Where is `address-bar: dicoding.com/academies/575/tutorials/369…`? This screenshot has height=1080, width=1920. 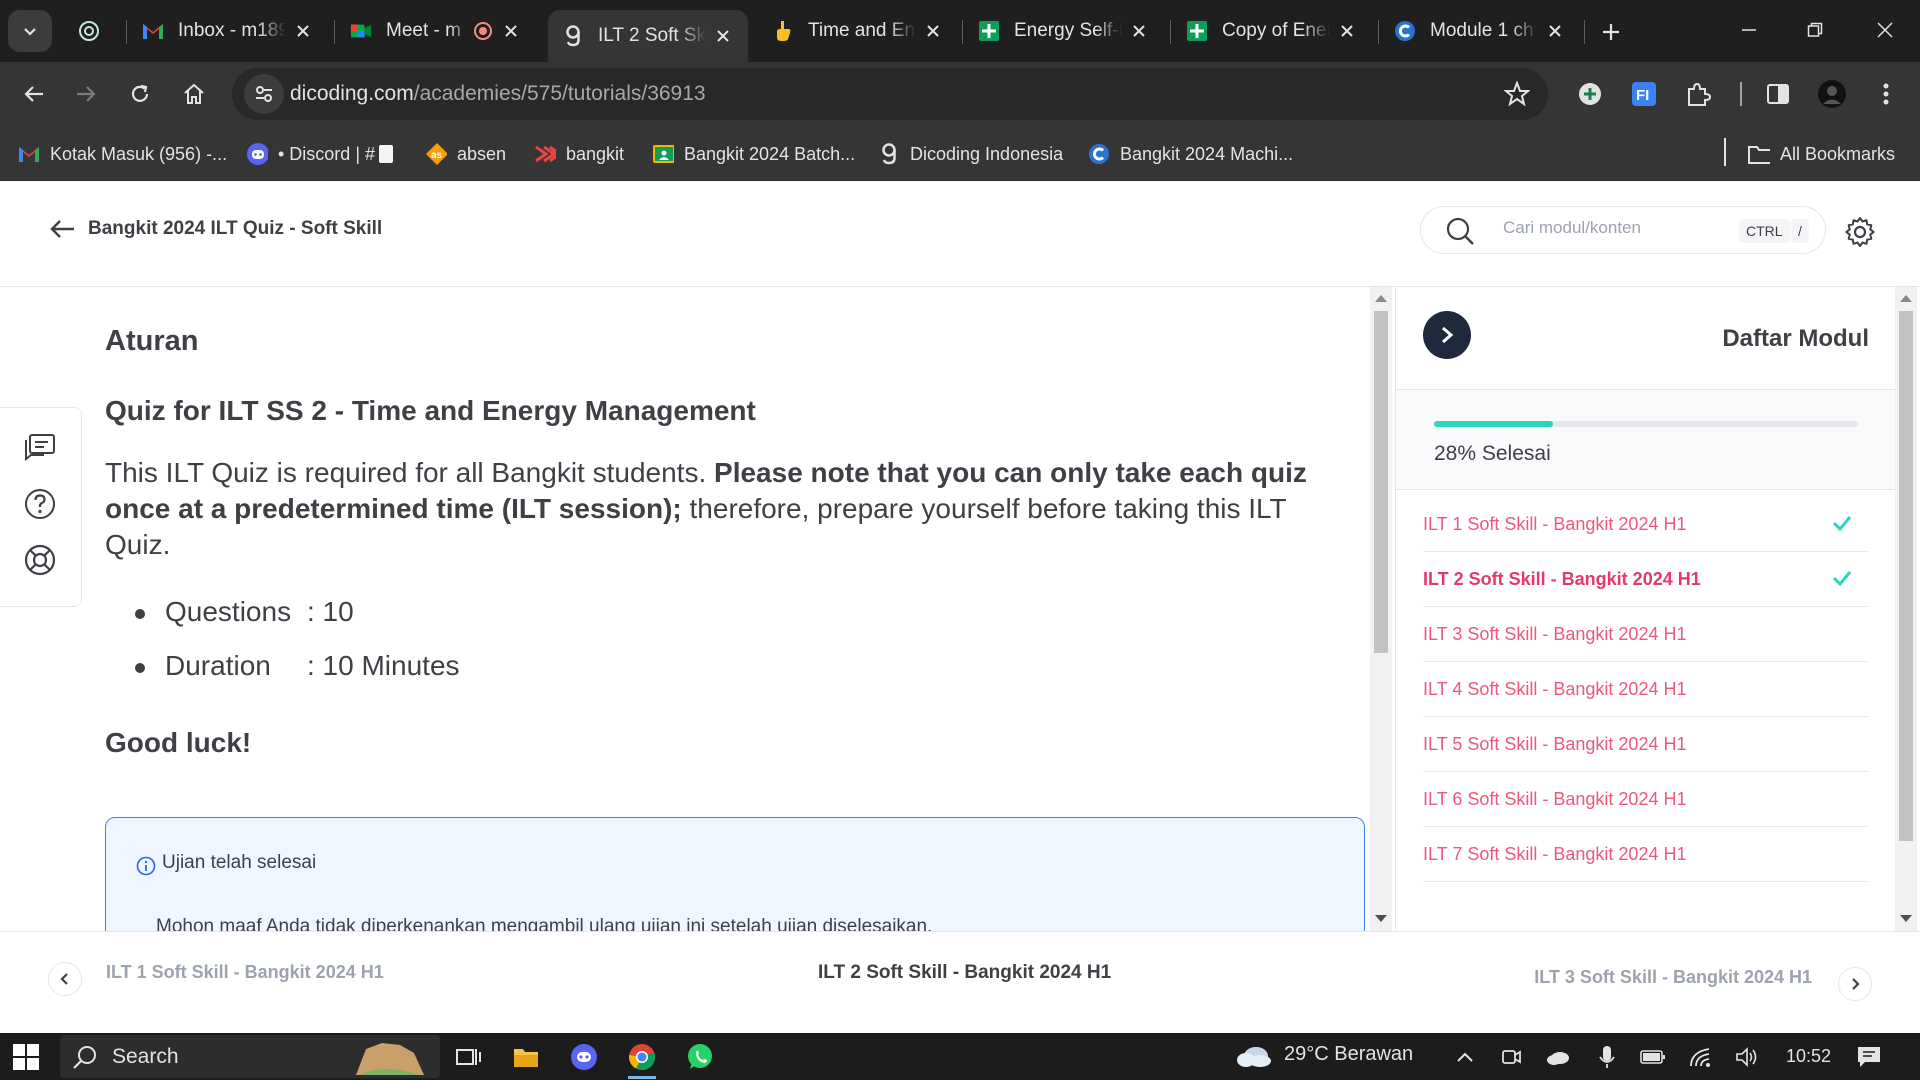
address-bar: dicoding.com/academies/575/tutorials/369… is located at coordinates (890, 94).